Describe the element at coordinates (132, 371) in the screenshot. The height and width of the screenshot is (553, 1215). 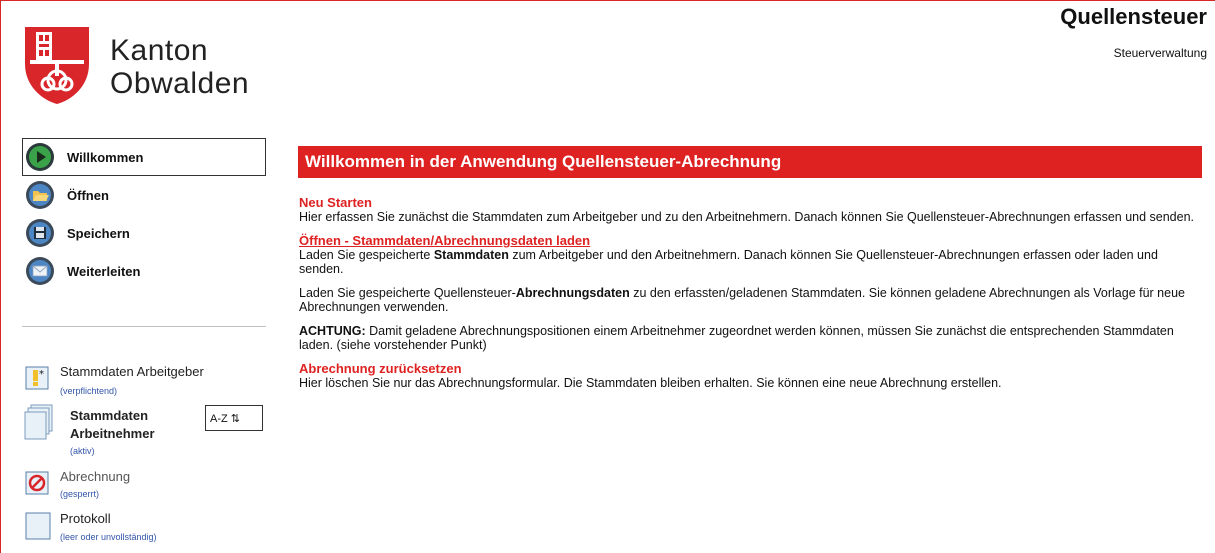
I see `status-employer-title: Stammdaten Arbeitgeber` at that location.